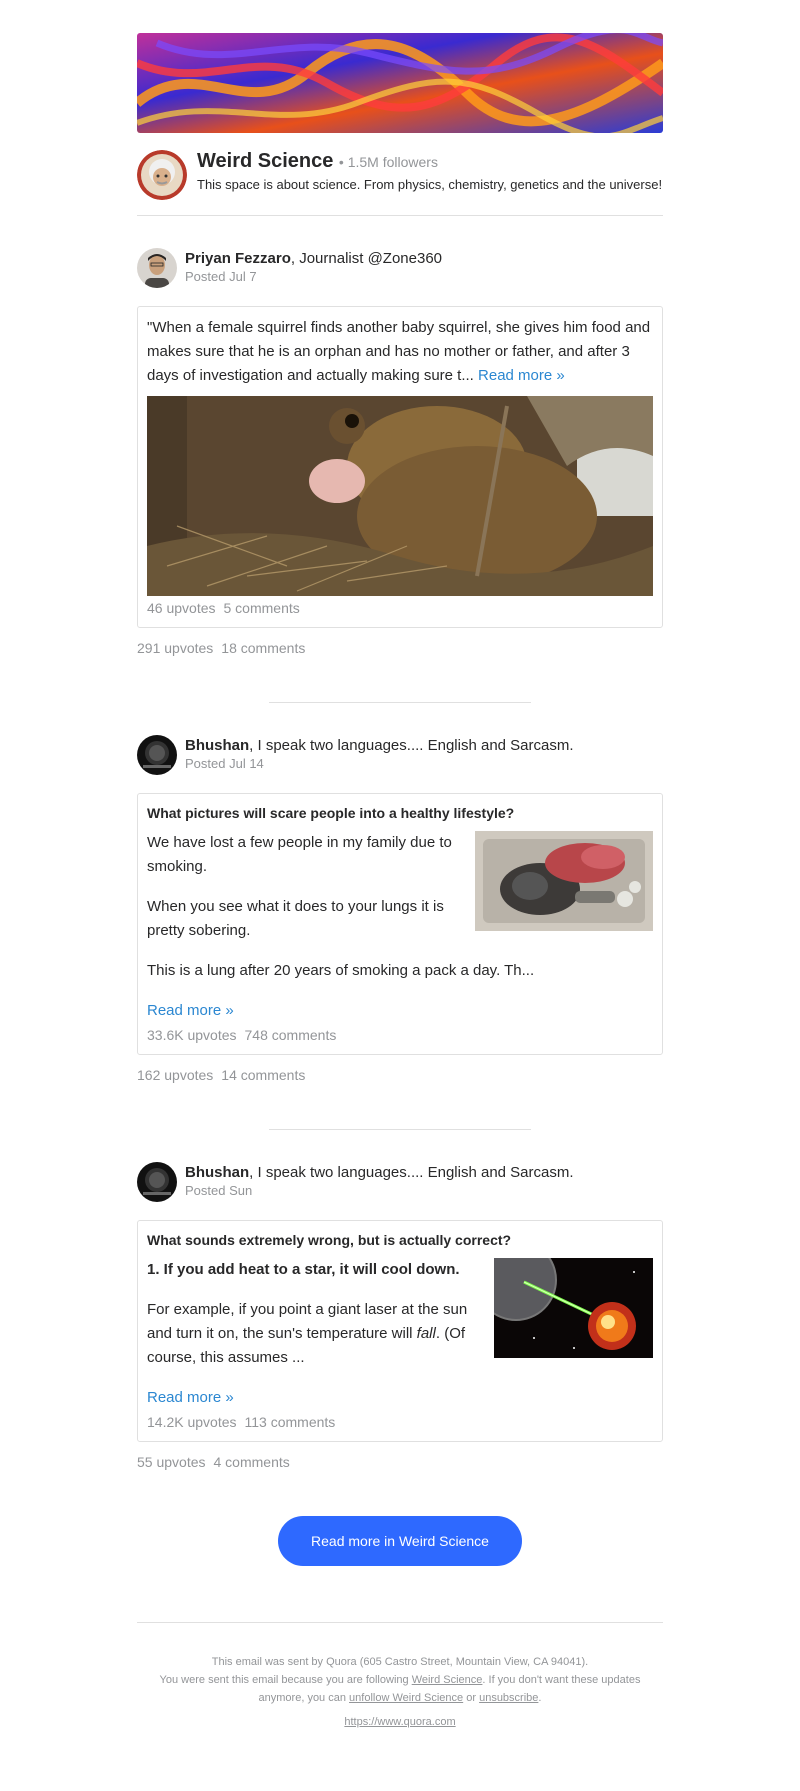 Image resolution: width=800 pixels, height=1791 pixels. Describe the element at coordinates (366, 258) in the screenshot. I see `author-credential: , Journalist @Zone360` at that location.